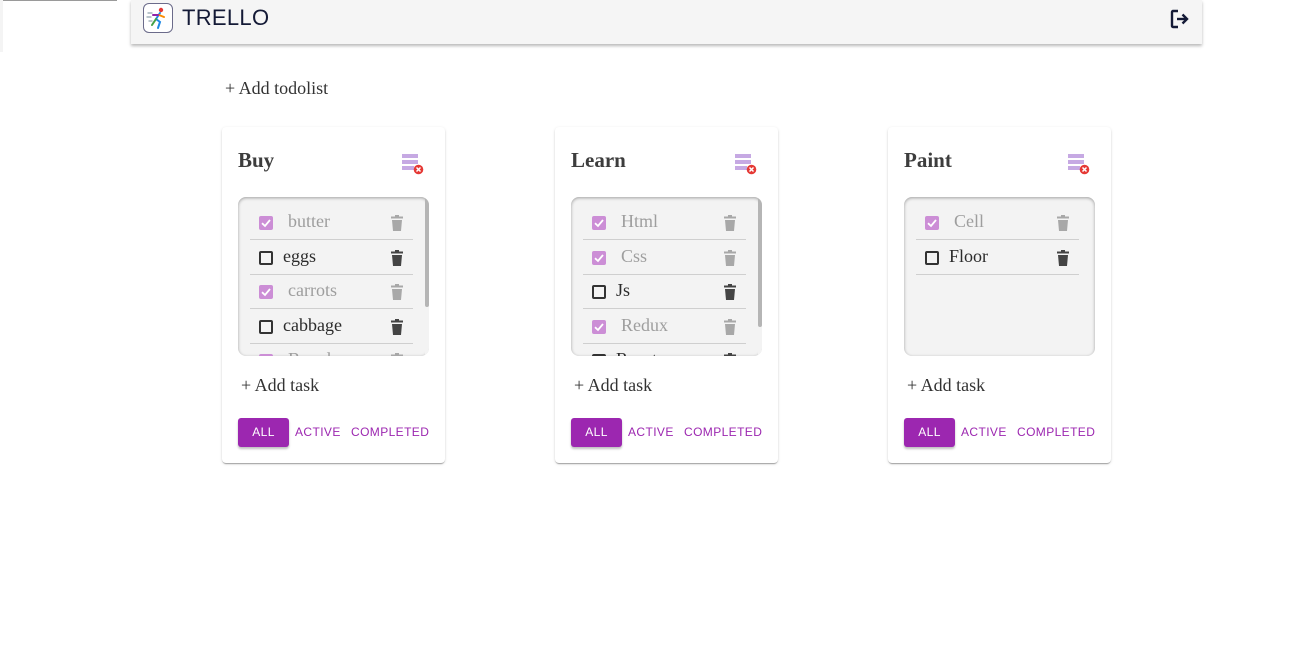  Describe the element at coordinates (312, 325) in the screenshot. I see `task-label: cabbage` at that location.